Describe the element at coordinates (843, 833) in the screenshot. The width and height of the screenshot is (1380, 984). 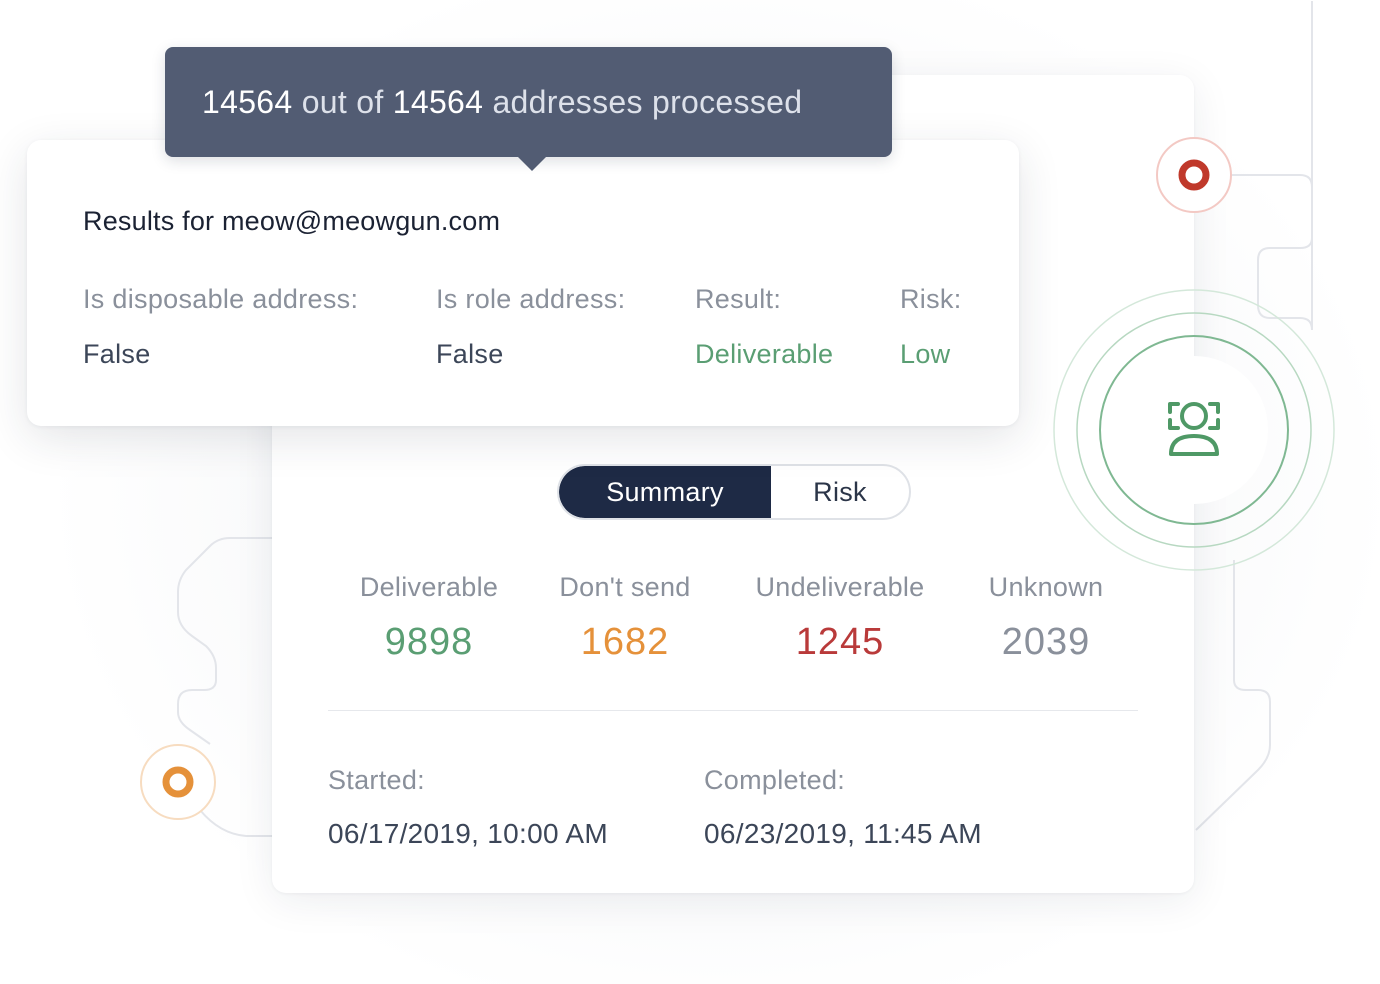
I see `completed-value: 06/23/2019, 11:45 AM` at that location.